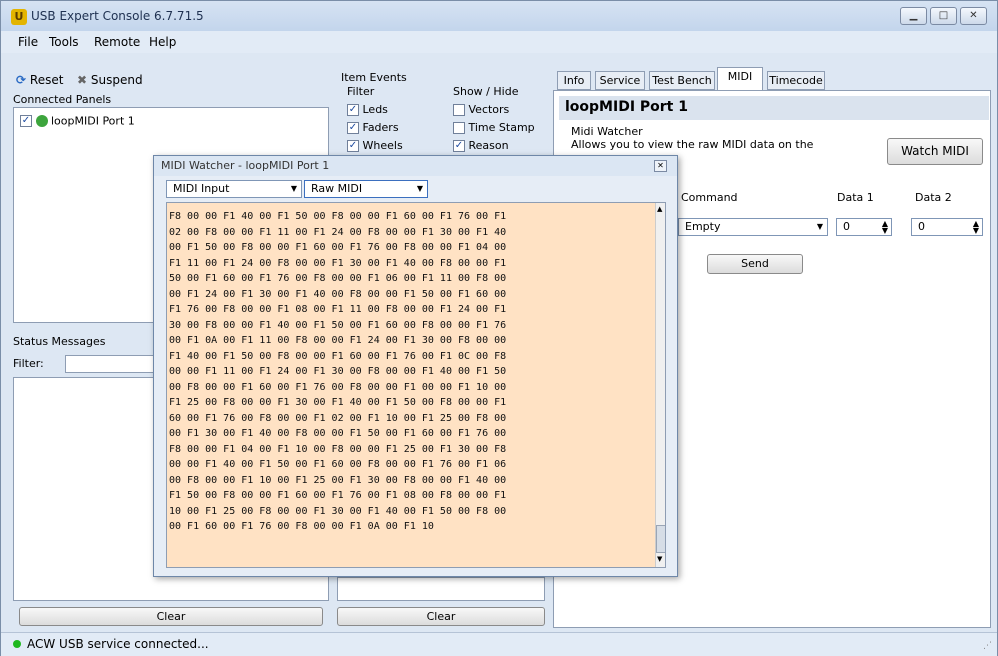  What do you see at coordinates (64, 42) in the screenshot?
I see `menu-tools: Tools` at bounding box center [64, 42].